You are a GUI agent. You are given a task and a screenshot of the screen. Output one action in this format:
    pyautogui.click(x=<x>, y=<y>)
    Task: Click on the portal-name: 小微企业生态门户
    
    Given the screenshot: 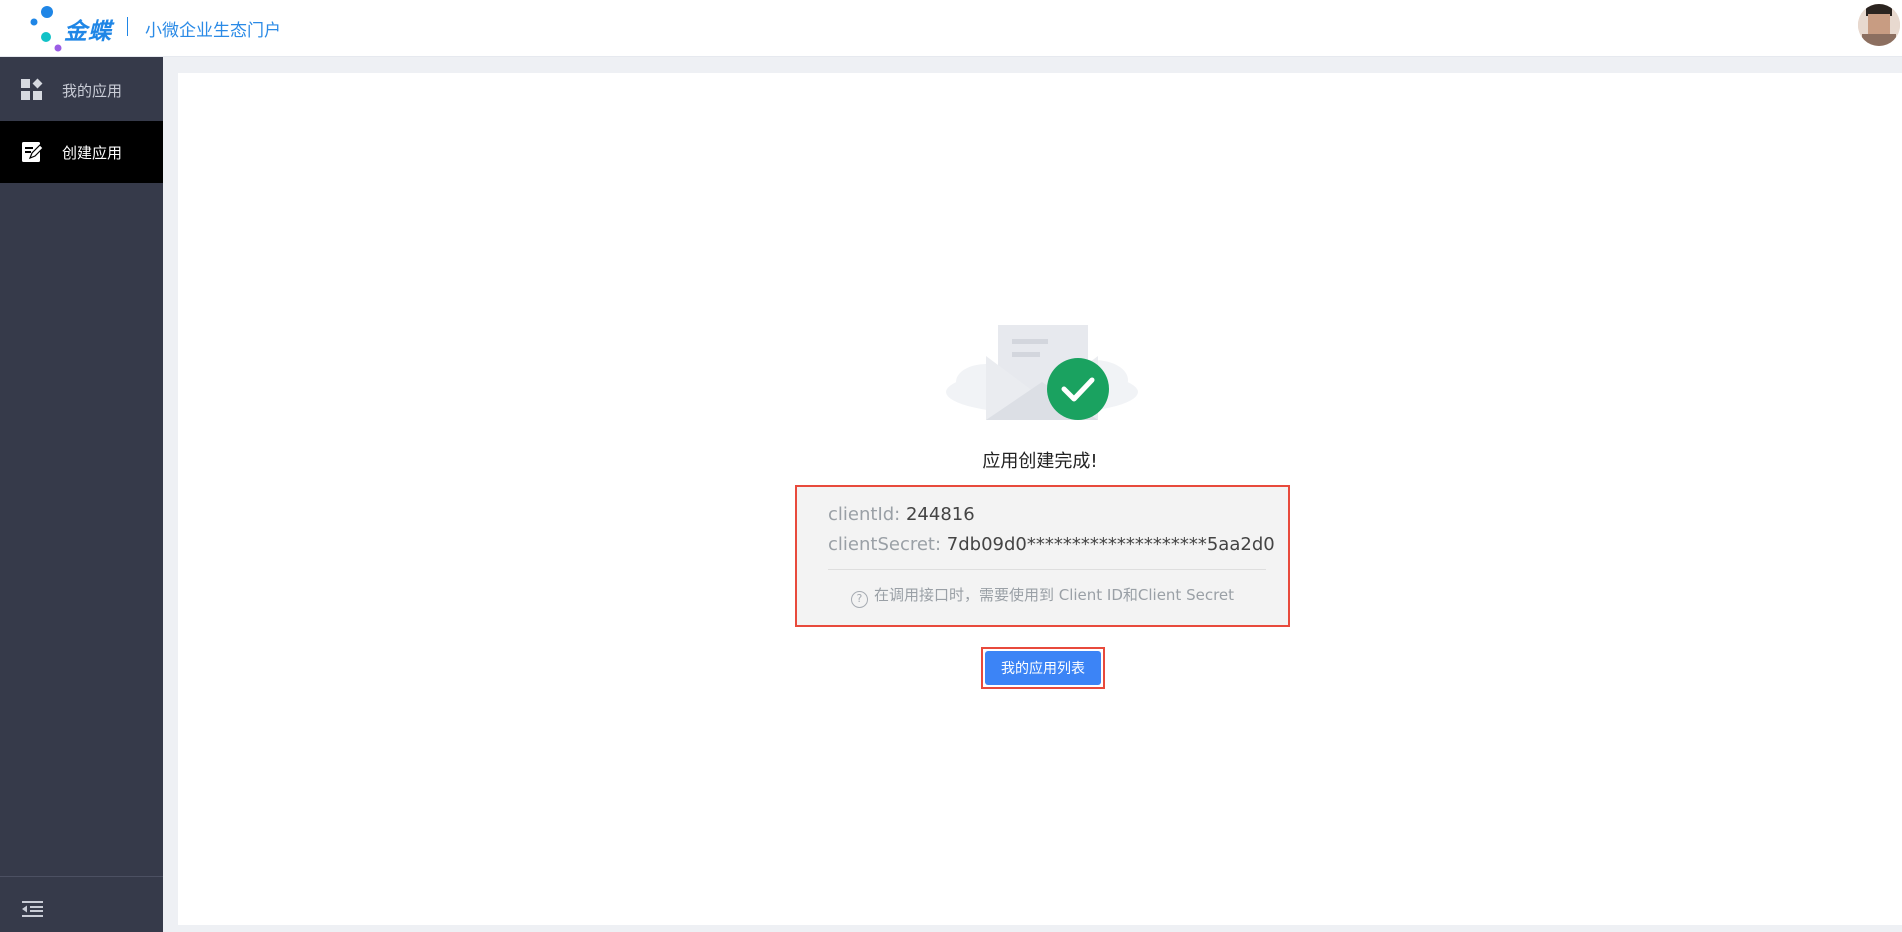 What is the action you would take?
    pyautogui.click(x=213, y=31)
    